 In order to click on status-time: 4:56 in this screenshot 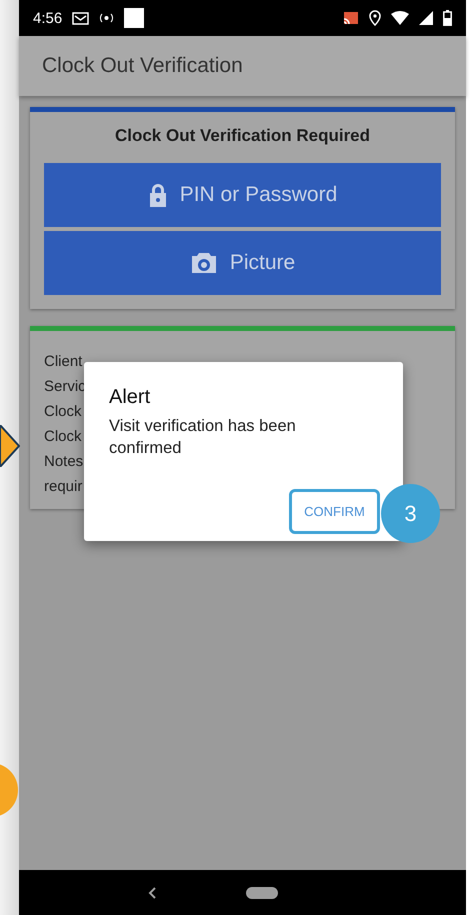, I will do `click(47, 18)`.